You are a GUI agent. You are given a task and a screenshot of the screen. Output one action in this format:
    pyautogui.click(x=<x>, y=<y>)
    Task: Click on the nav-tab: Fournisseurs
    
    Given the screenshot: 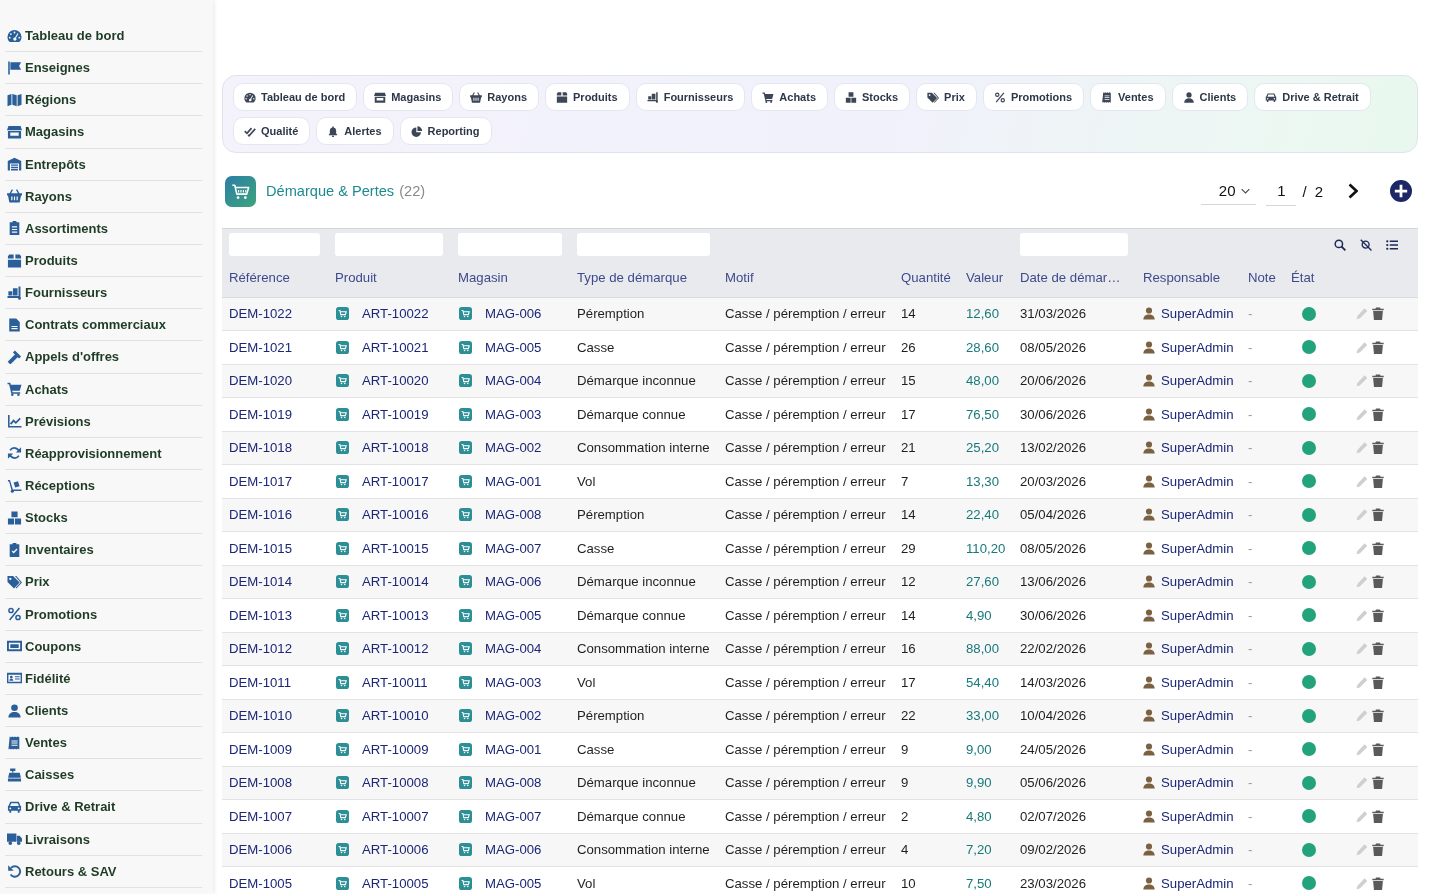 What is the action you would take?
    pyautogui.click(x=690, y=97)
    